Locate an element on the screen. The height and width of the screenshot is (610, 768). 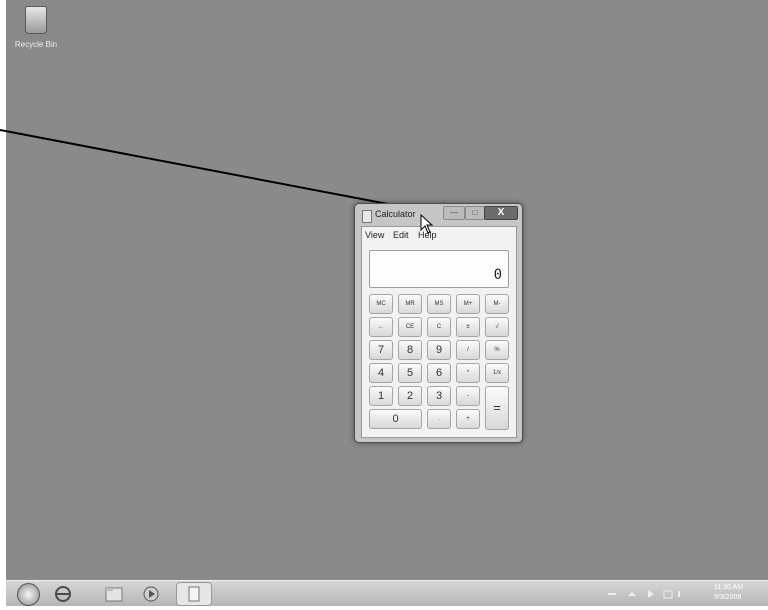
key-sqrt: √ is located at coordinates (497, 327).